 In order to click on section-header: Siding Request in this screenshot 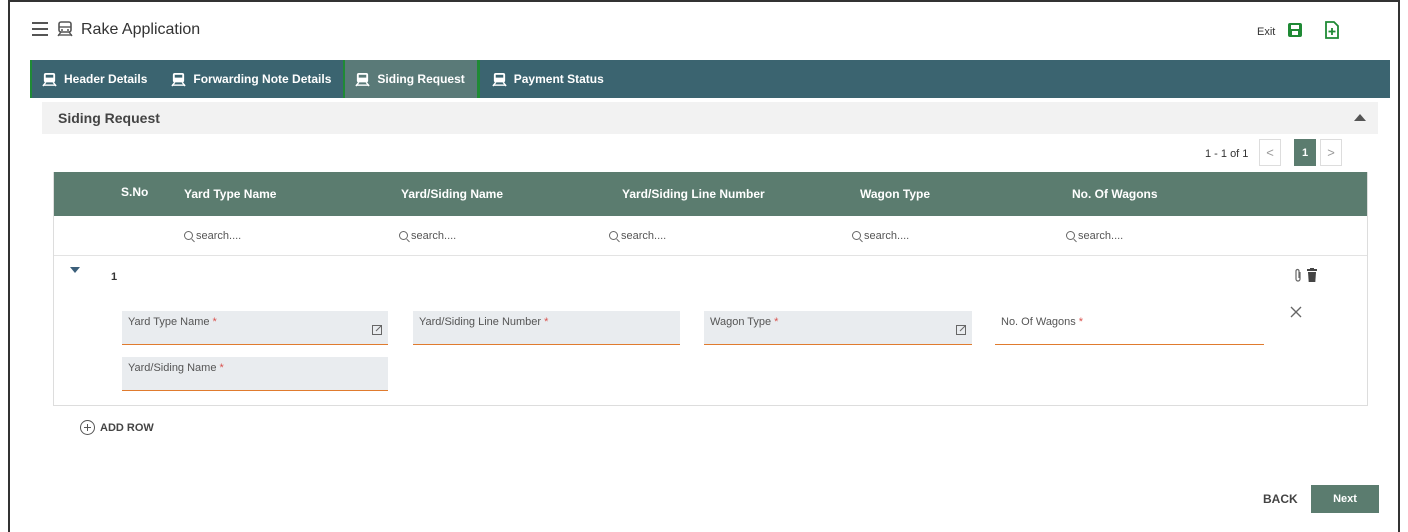, I will do `click(710, 118)`.